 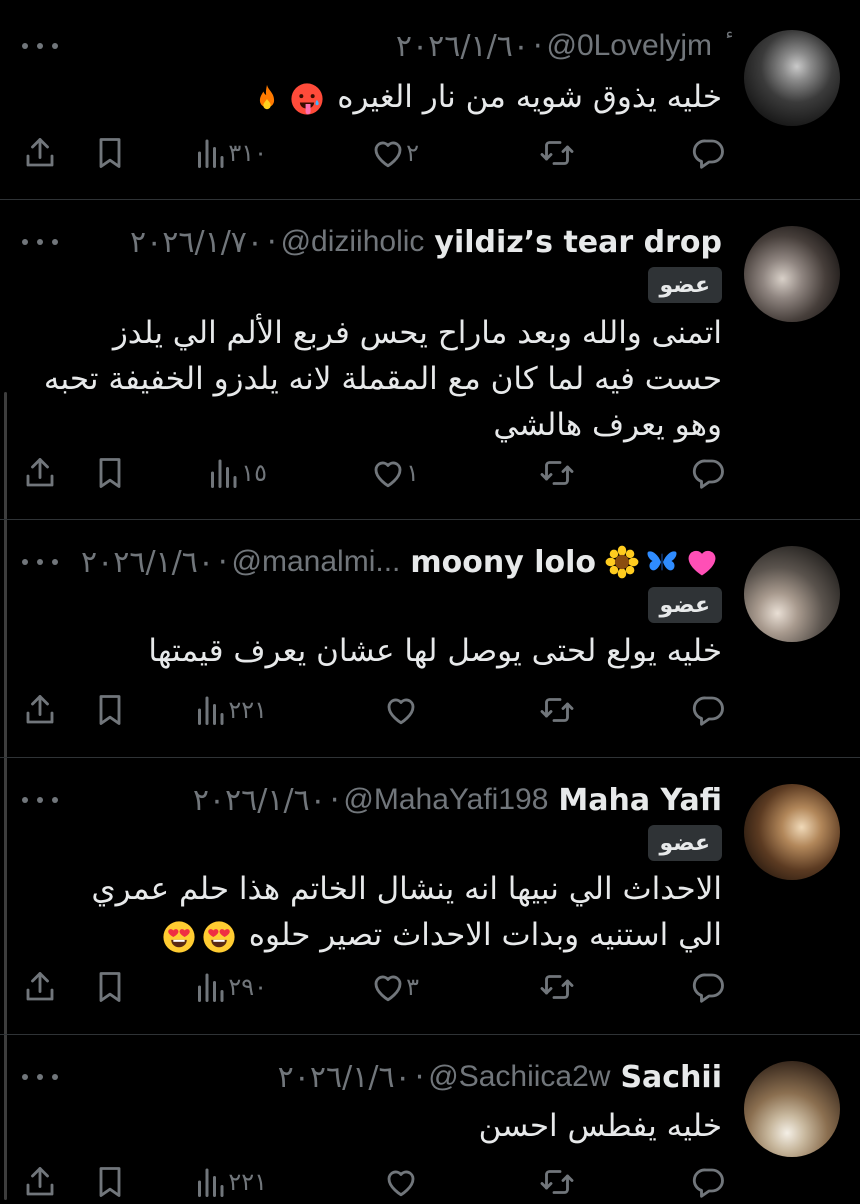 I want to click on user-display-name: yildiz’s tear drop, so click(x=578, y=242).